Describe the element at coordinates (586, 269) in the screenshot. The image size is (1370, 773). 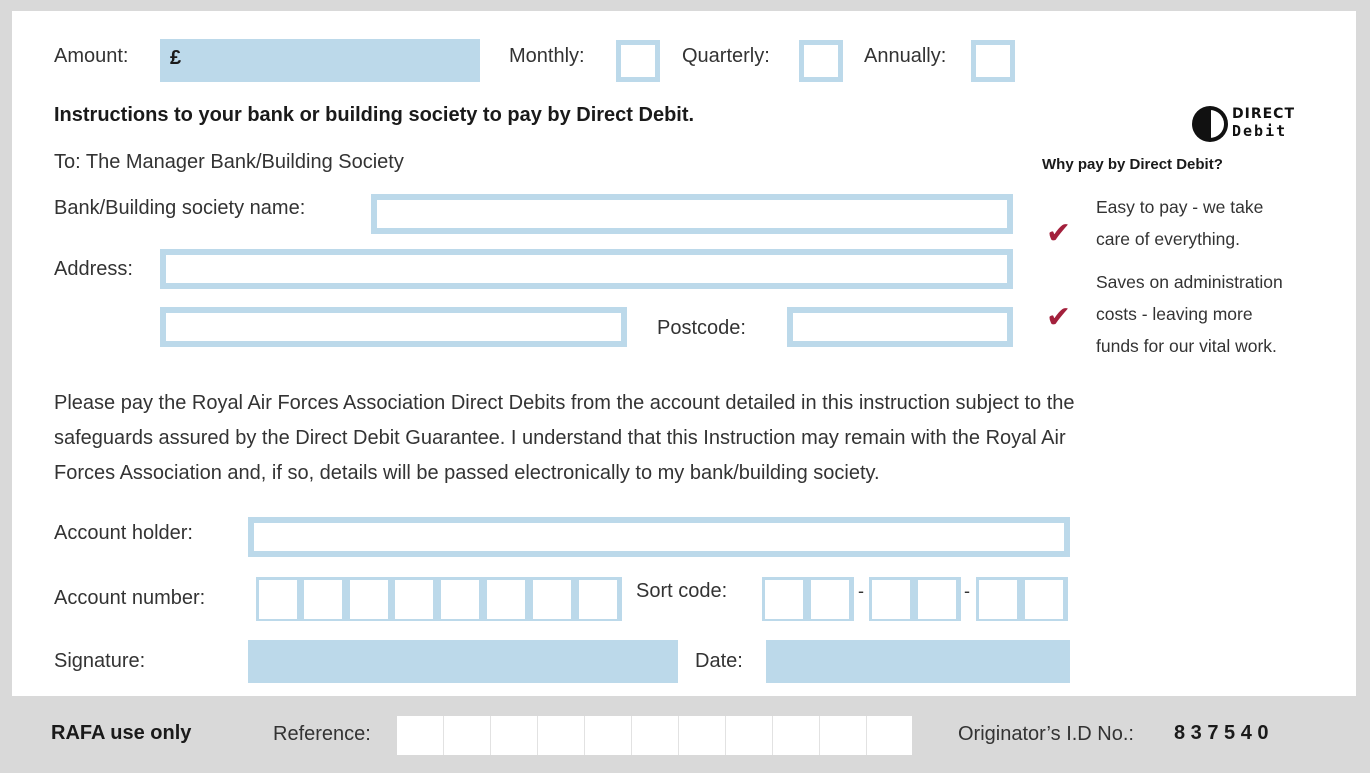
I see `address-line1-input` at that location.